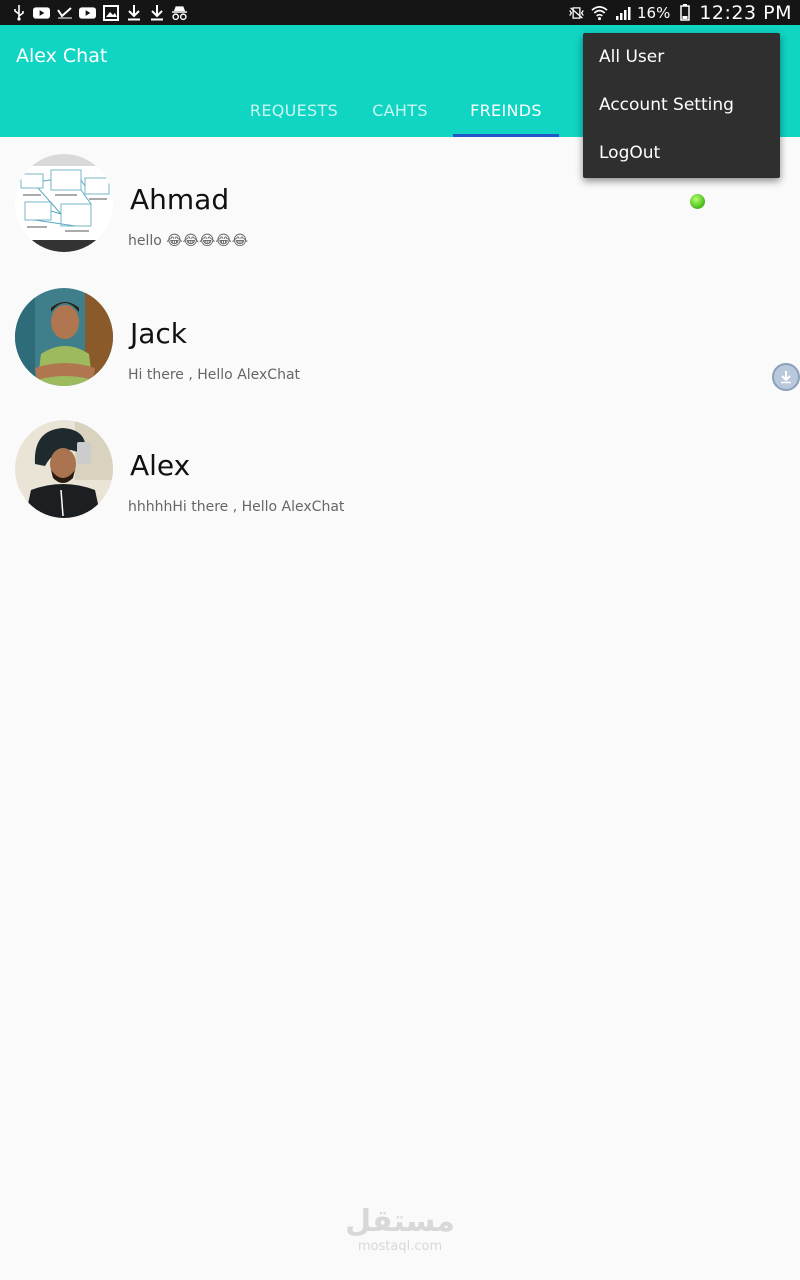  I want to click on watermark-arabic: مستقل, so click(400, 1221).